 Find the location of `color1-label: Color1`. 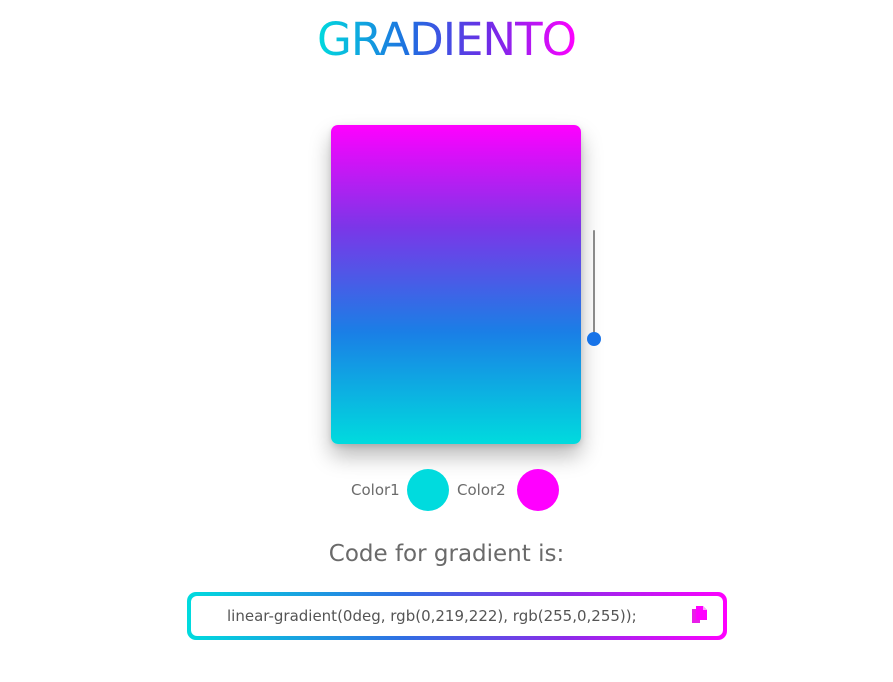

color1-label: Color1 is located at coordinates (375, 490).